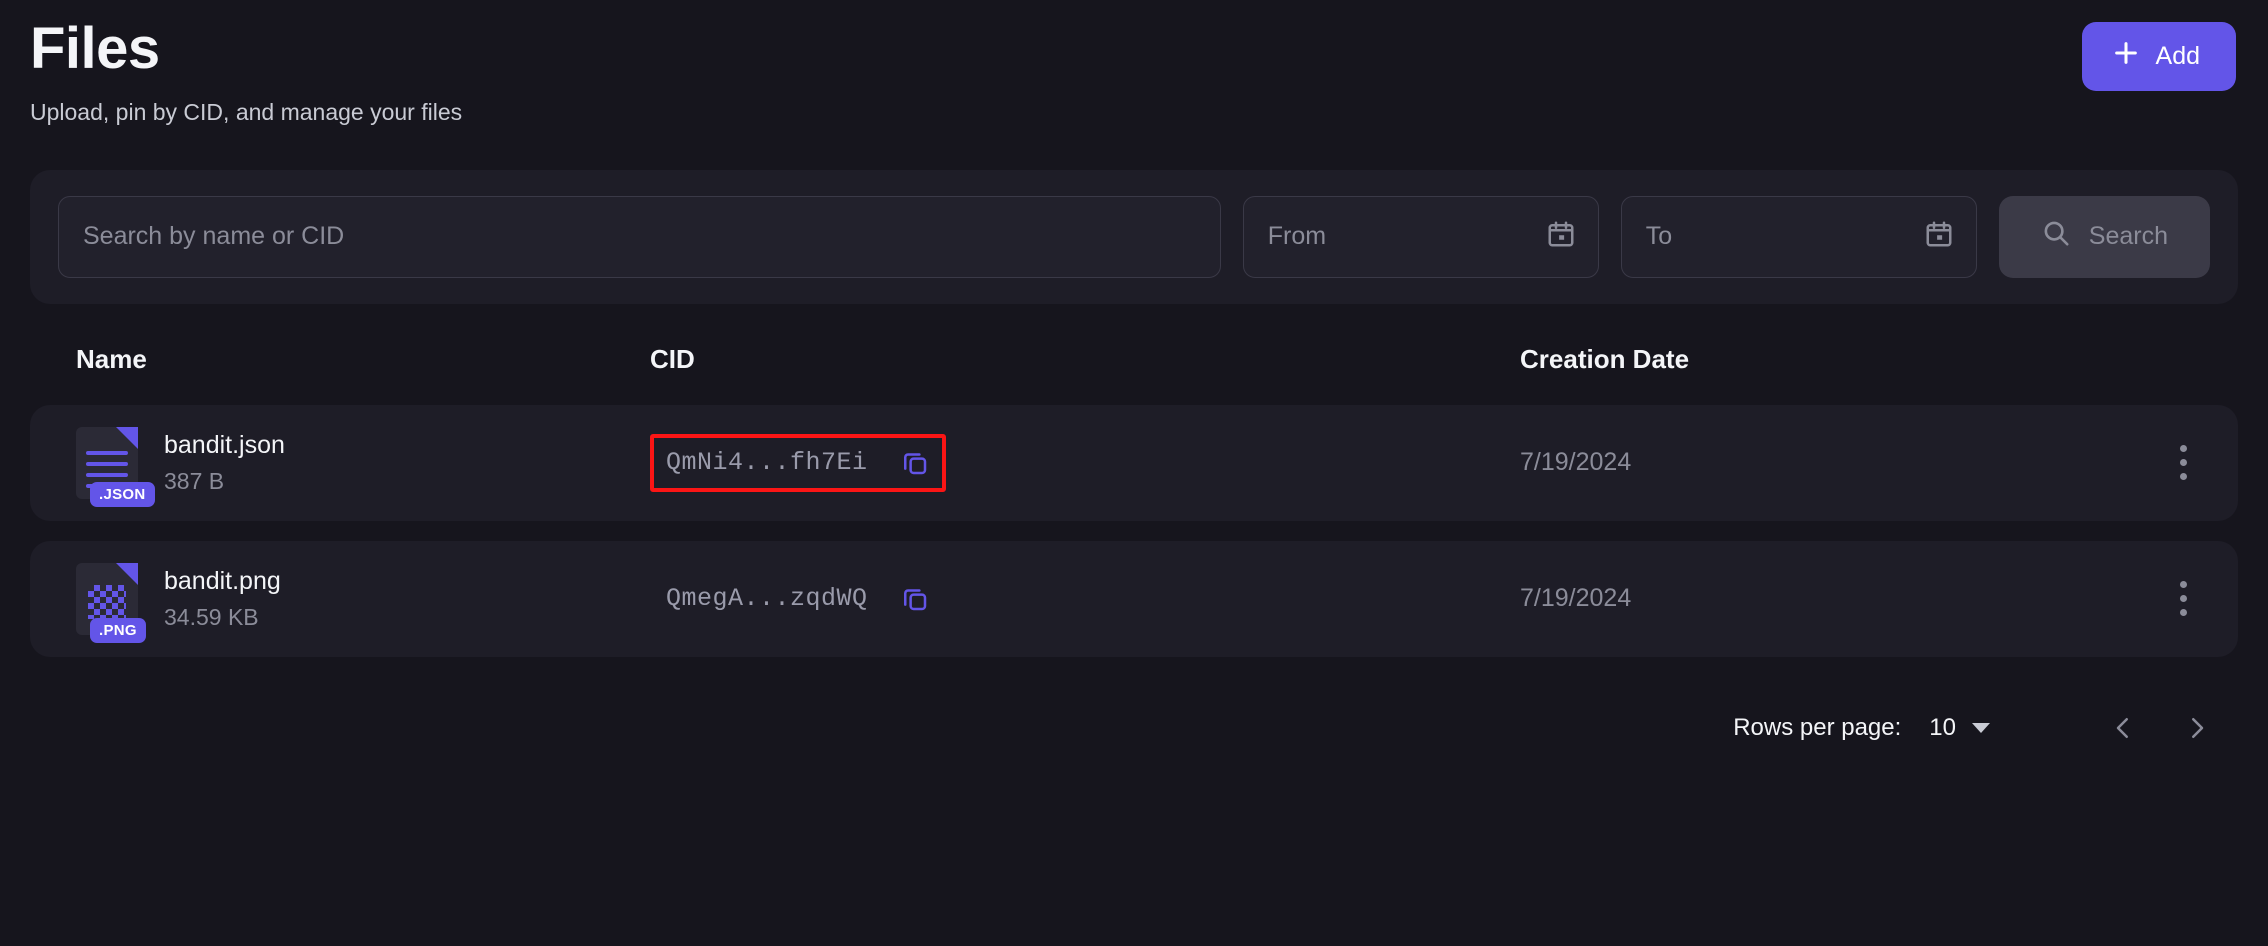 This screenshot has width=2268, height=946. I want to click on column-header-name: Name, so click(111, 358).